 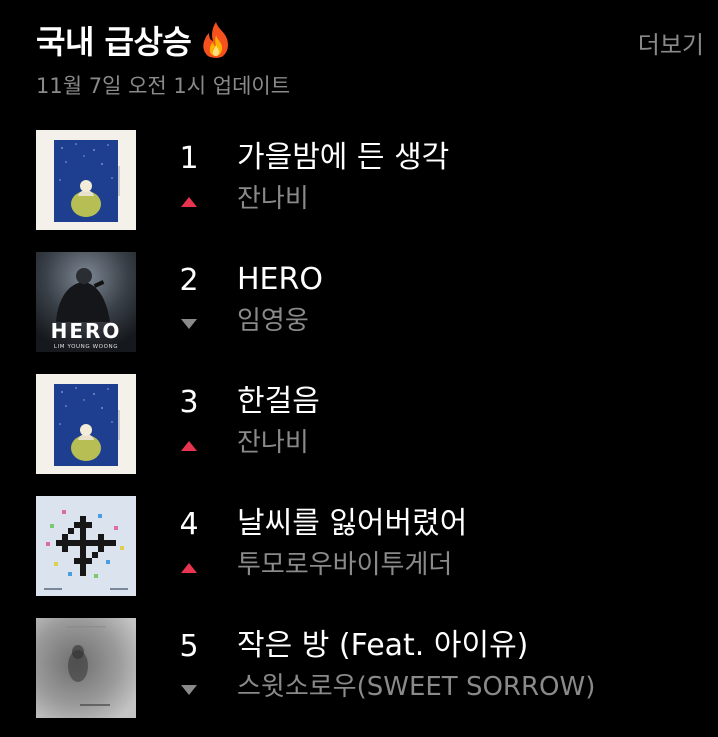 I want to click on rank-number: 5, so click(x=189, y=646).